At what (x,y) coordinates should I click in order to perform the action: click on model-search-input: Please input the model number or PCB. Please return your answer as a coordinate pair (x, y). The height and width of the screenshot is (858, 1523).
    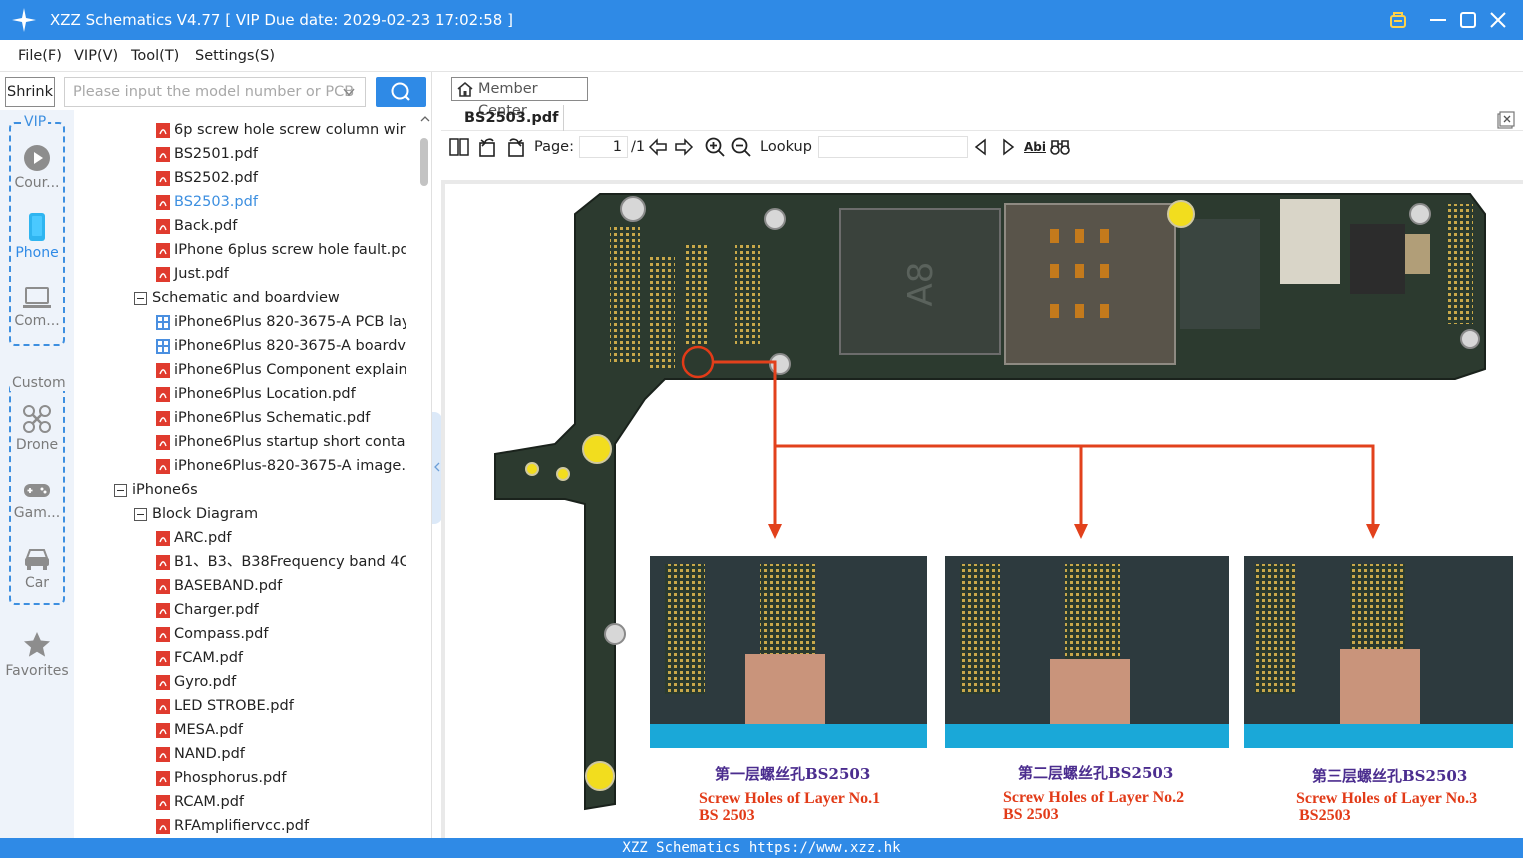
    Looking at the image, I should click on (215, 92).